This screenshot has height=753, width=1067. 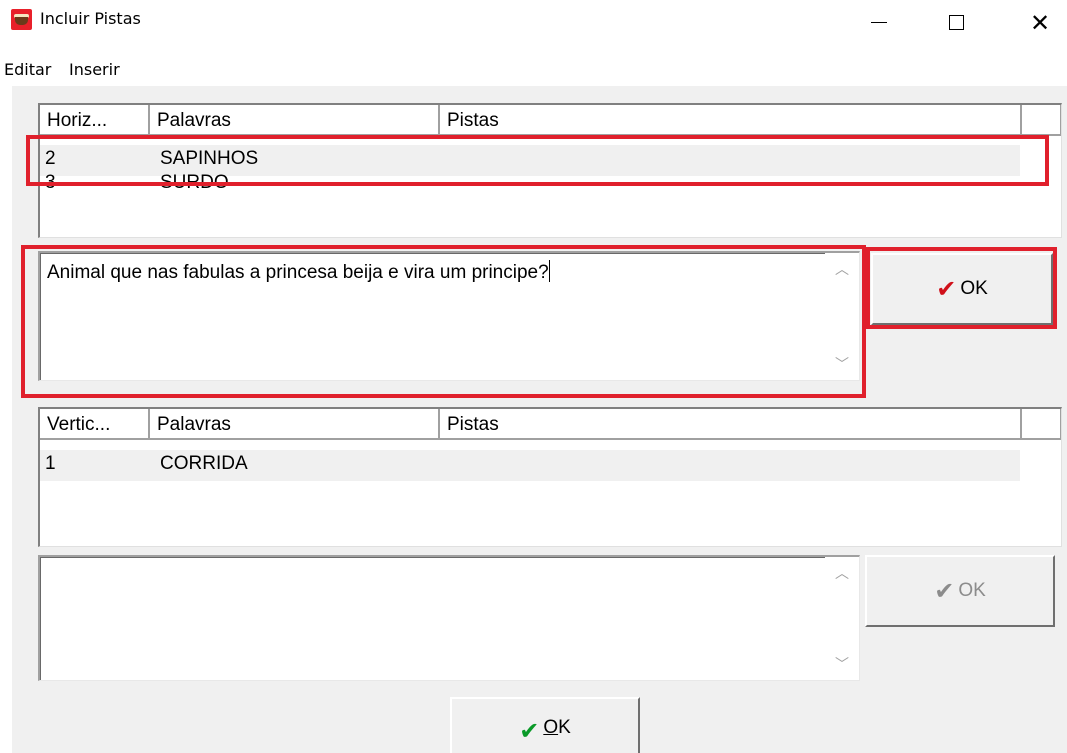 I want to click on list-header: Vertic... Palavras Pistas, so click(x=550, y=425).